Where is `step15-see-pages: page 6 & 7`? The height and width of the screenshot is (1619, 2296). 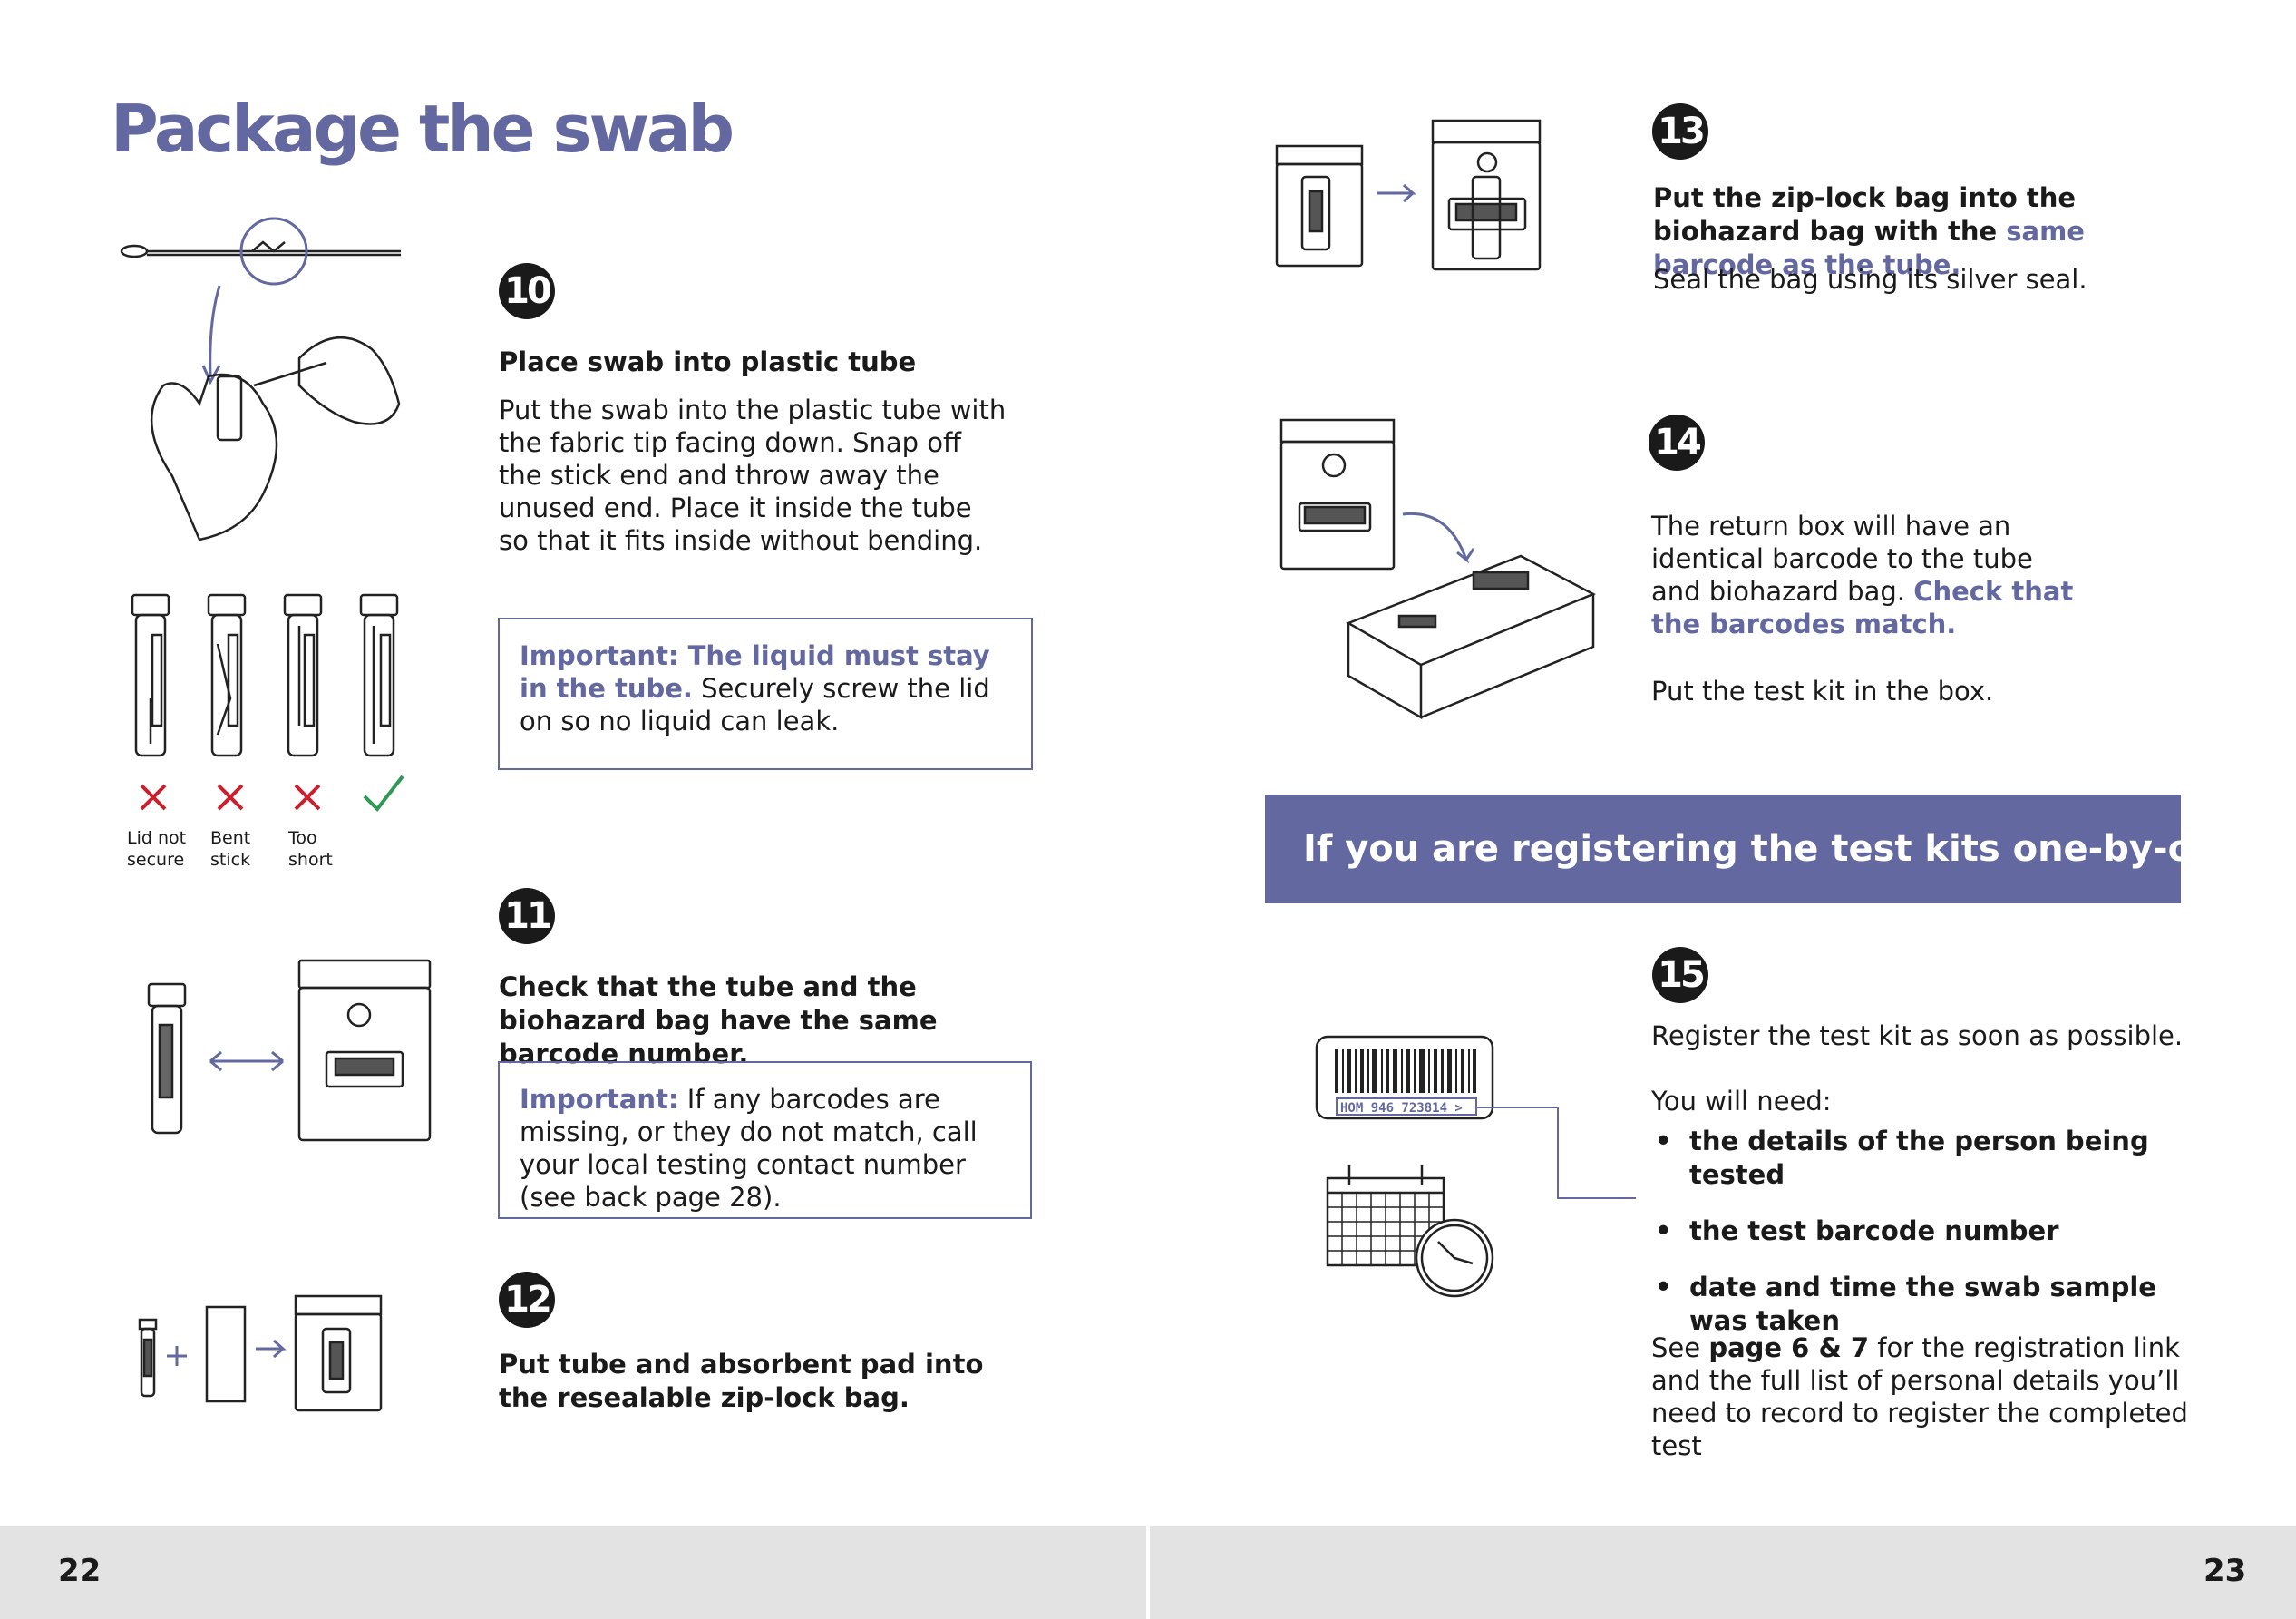
step15-see-pages: page 6 & 7 is located at coordinates (1789, 1347).